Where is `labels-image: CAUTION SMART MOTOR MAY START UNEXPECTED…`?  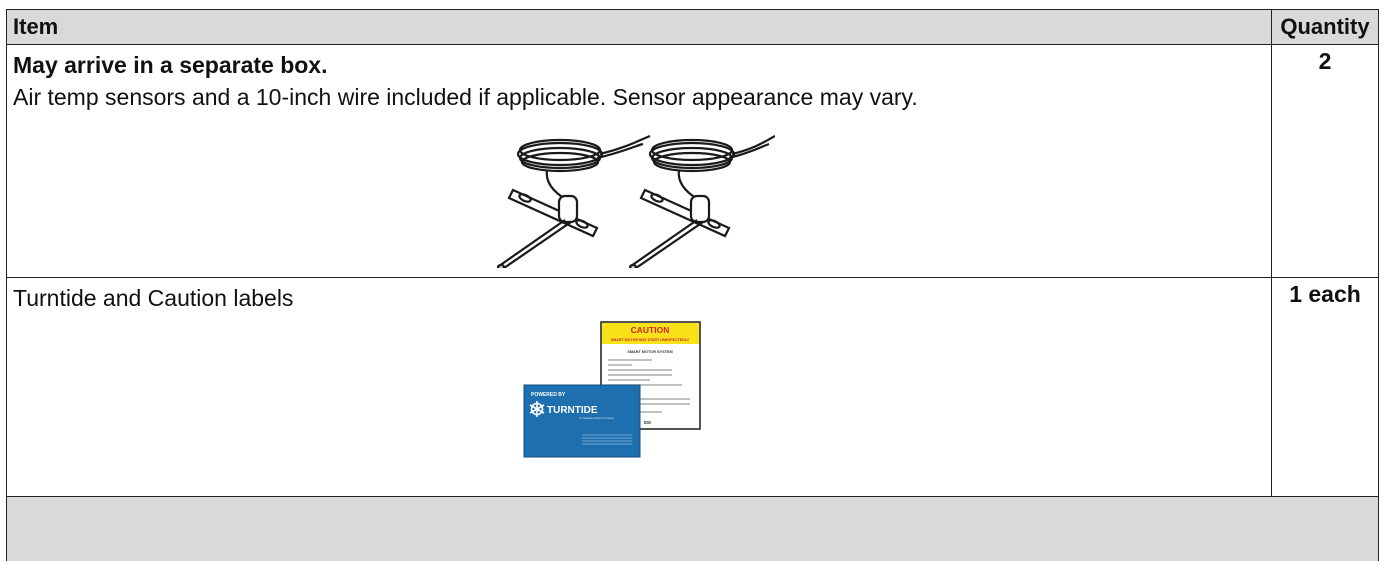
labels-image: CAUTION SMART MOTOR MAY START UNEXPECTED… is located at coordinates (612, 389).